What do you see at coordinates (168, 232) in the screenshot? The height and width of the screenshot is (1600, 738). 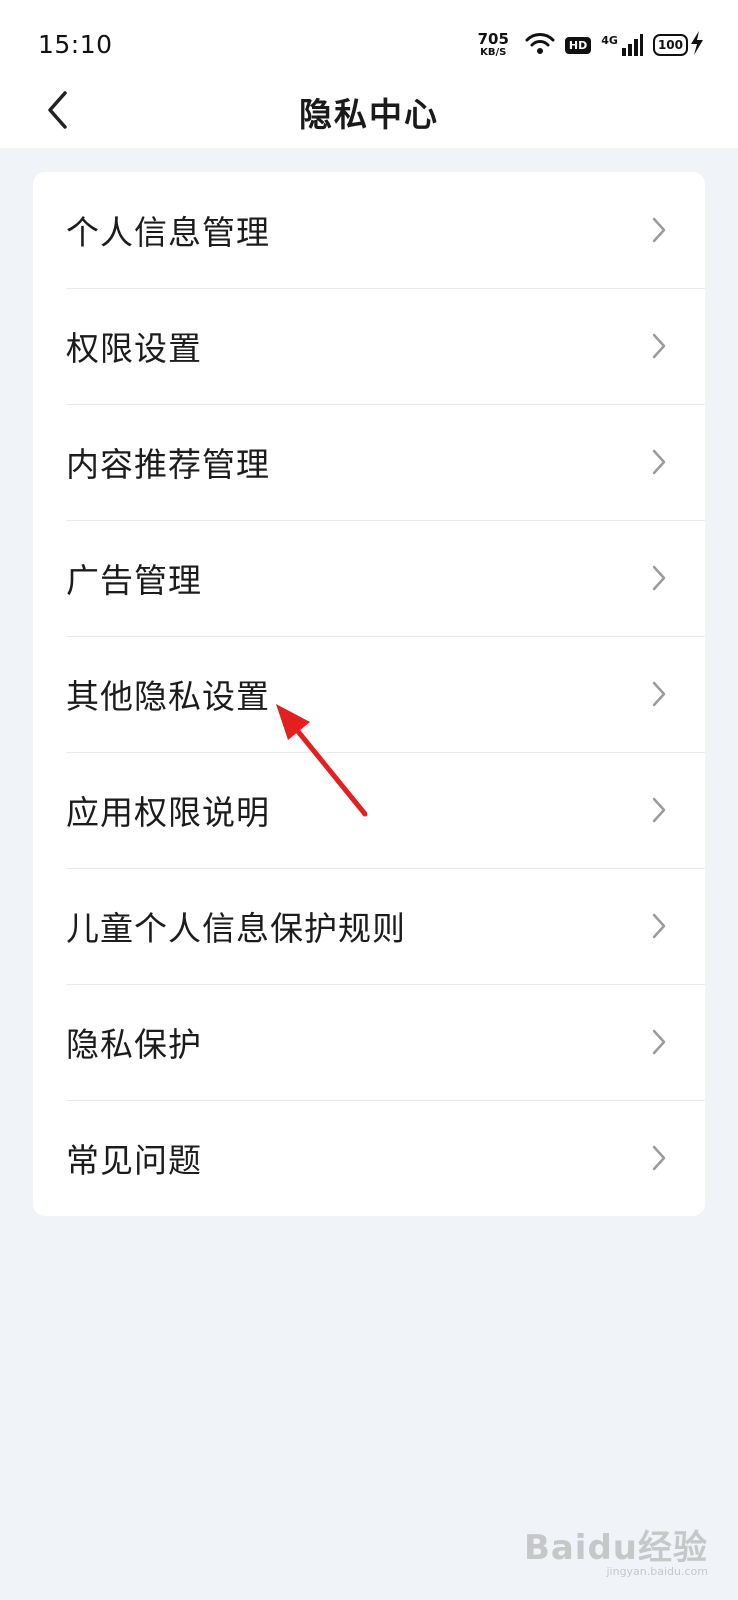 I see `menu-item-label: 个人信息管理` at bounding box center [168, 232].